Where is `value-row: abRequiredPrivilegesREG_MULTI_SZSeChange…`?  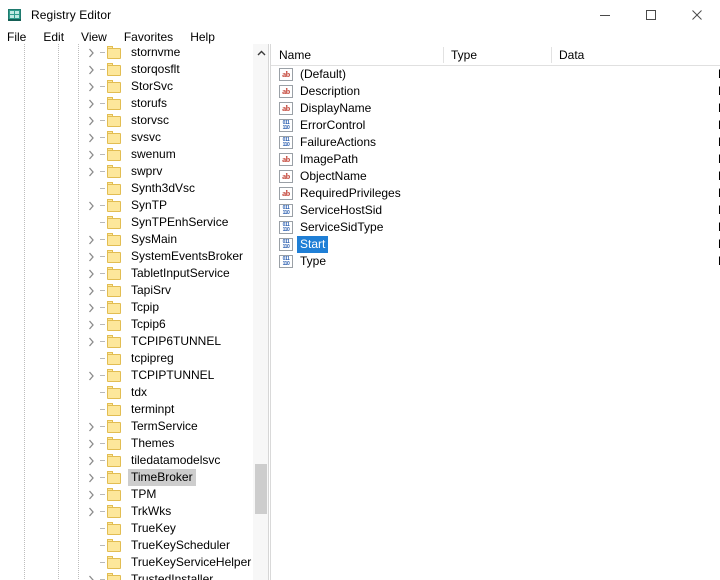 value-row: abRequiredPrivilegesREG_MULTI_SZSeChange… is located at coordinates (495, 193).